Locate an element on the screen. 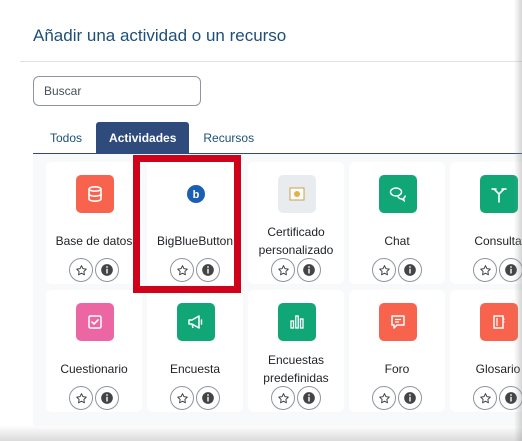 The width and height of the screenshot is (522, 441). search-input: Buscar is located at coordinates (117, 91).